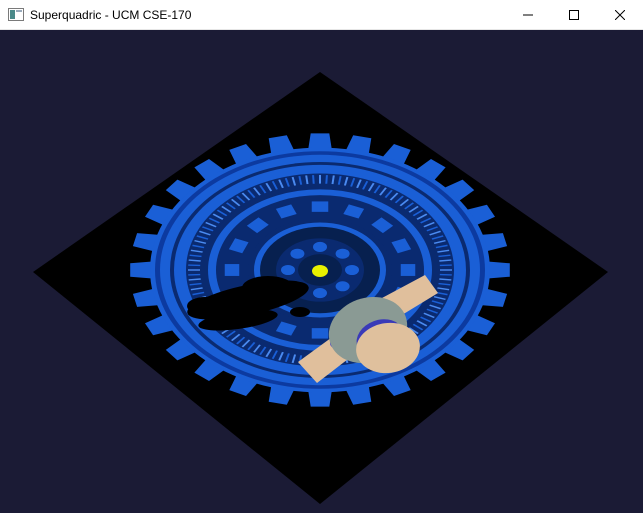 The height and width of the screenshot is (513, 643). Describe the element at coordinates (111, 14) in the screenshot. I see `window-title: Superquadric - UCM CSE-170` at that location.